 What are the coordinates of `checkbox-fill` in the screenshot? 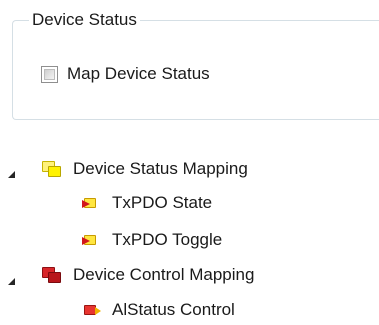 It's located at (49, 74).